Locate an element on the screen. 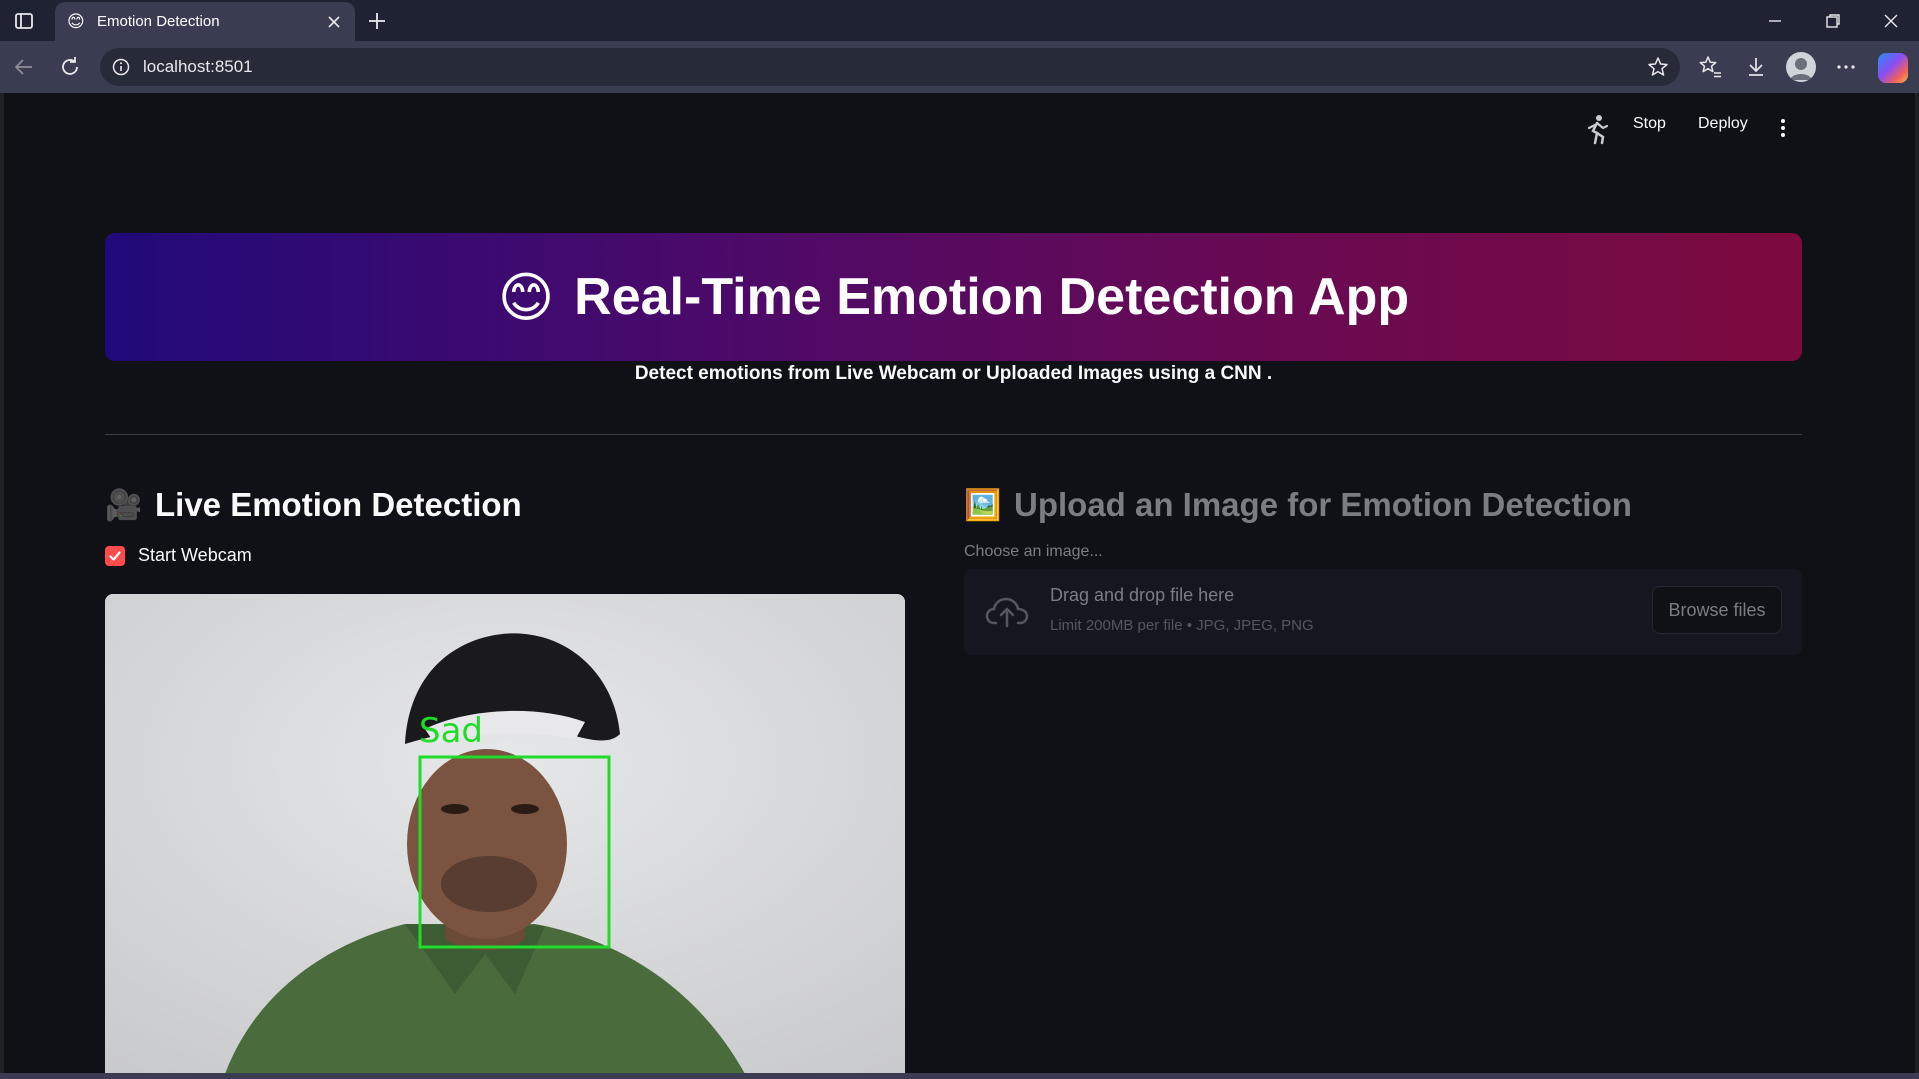  tab-title: Emotion Detection is located at coordinates (158, 21).